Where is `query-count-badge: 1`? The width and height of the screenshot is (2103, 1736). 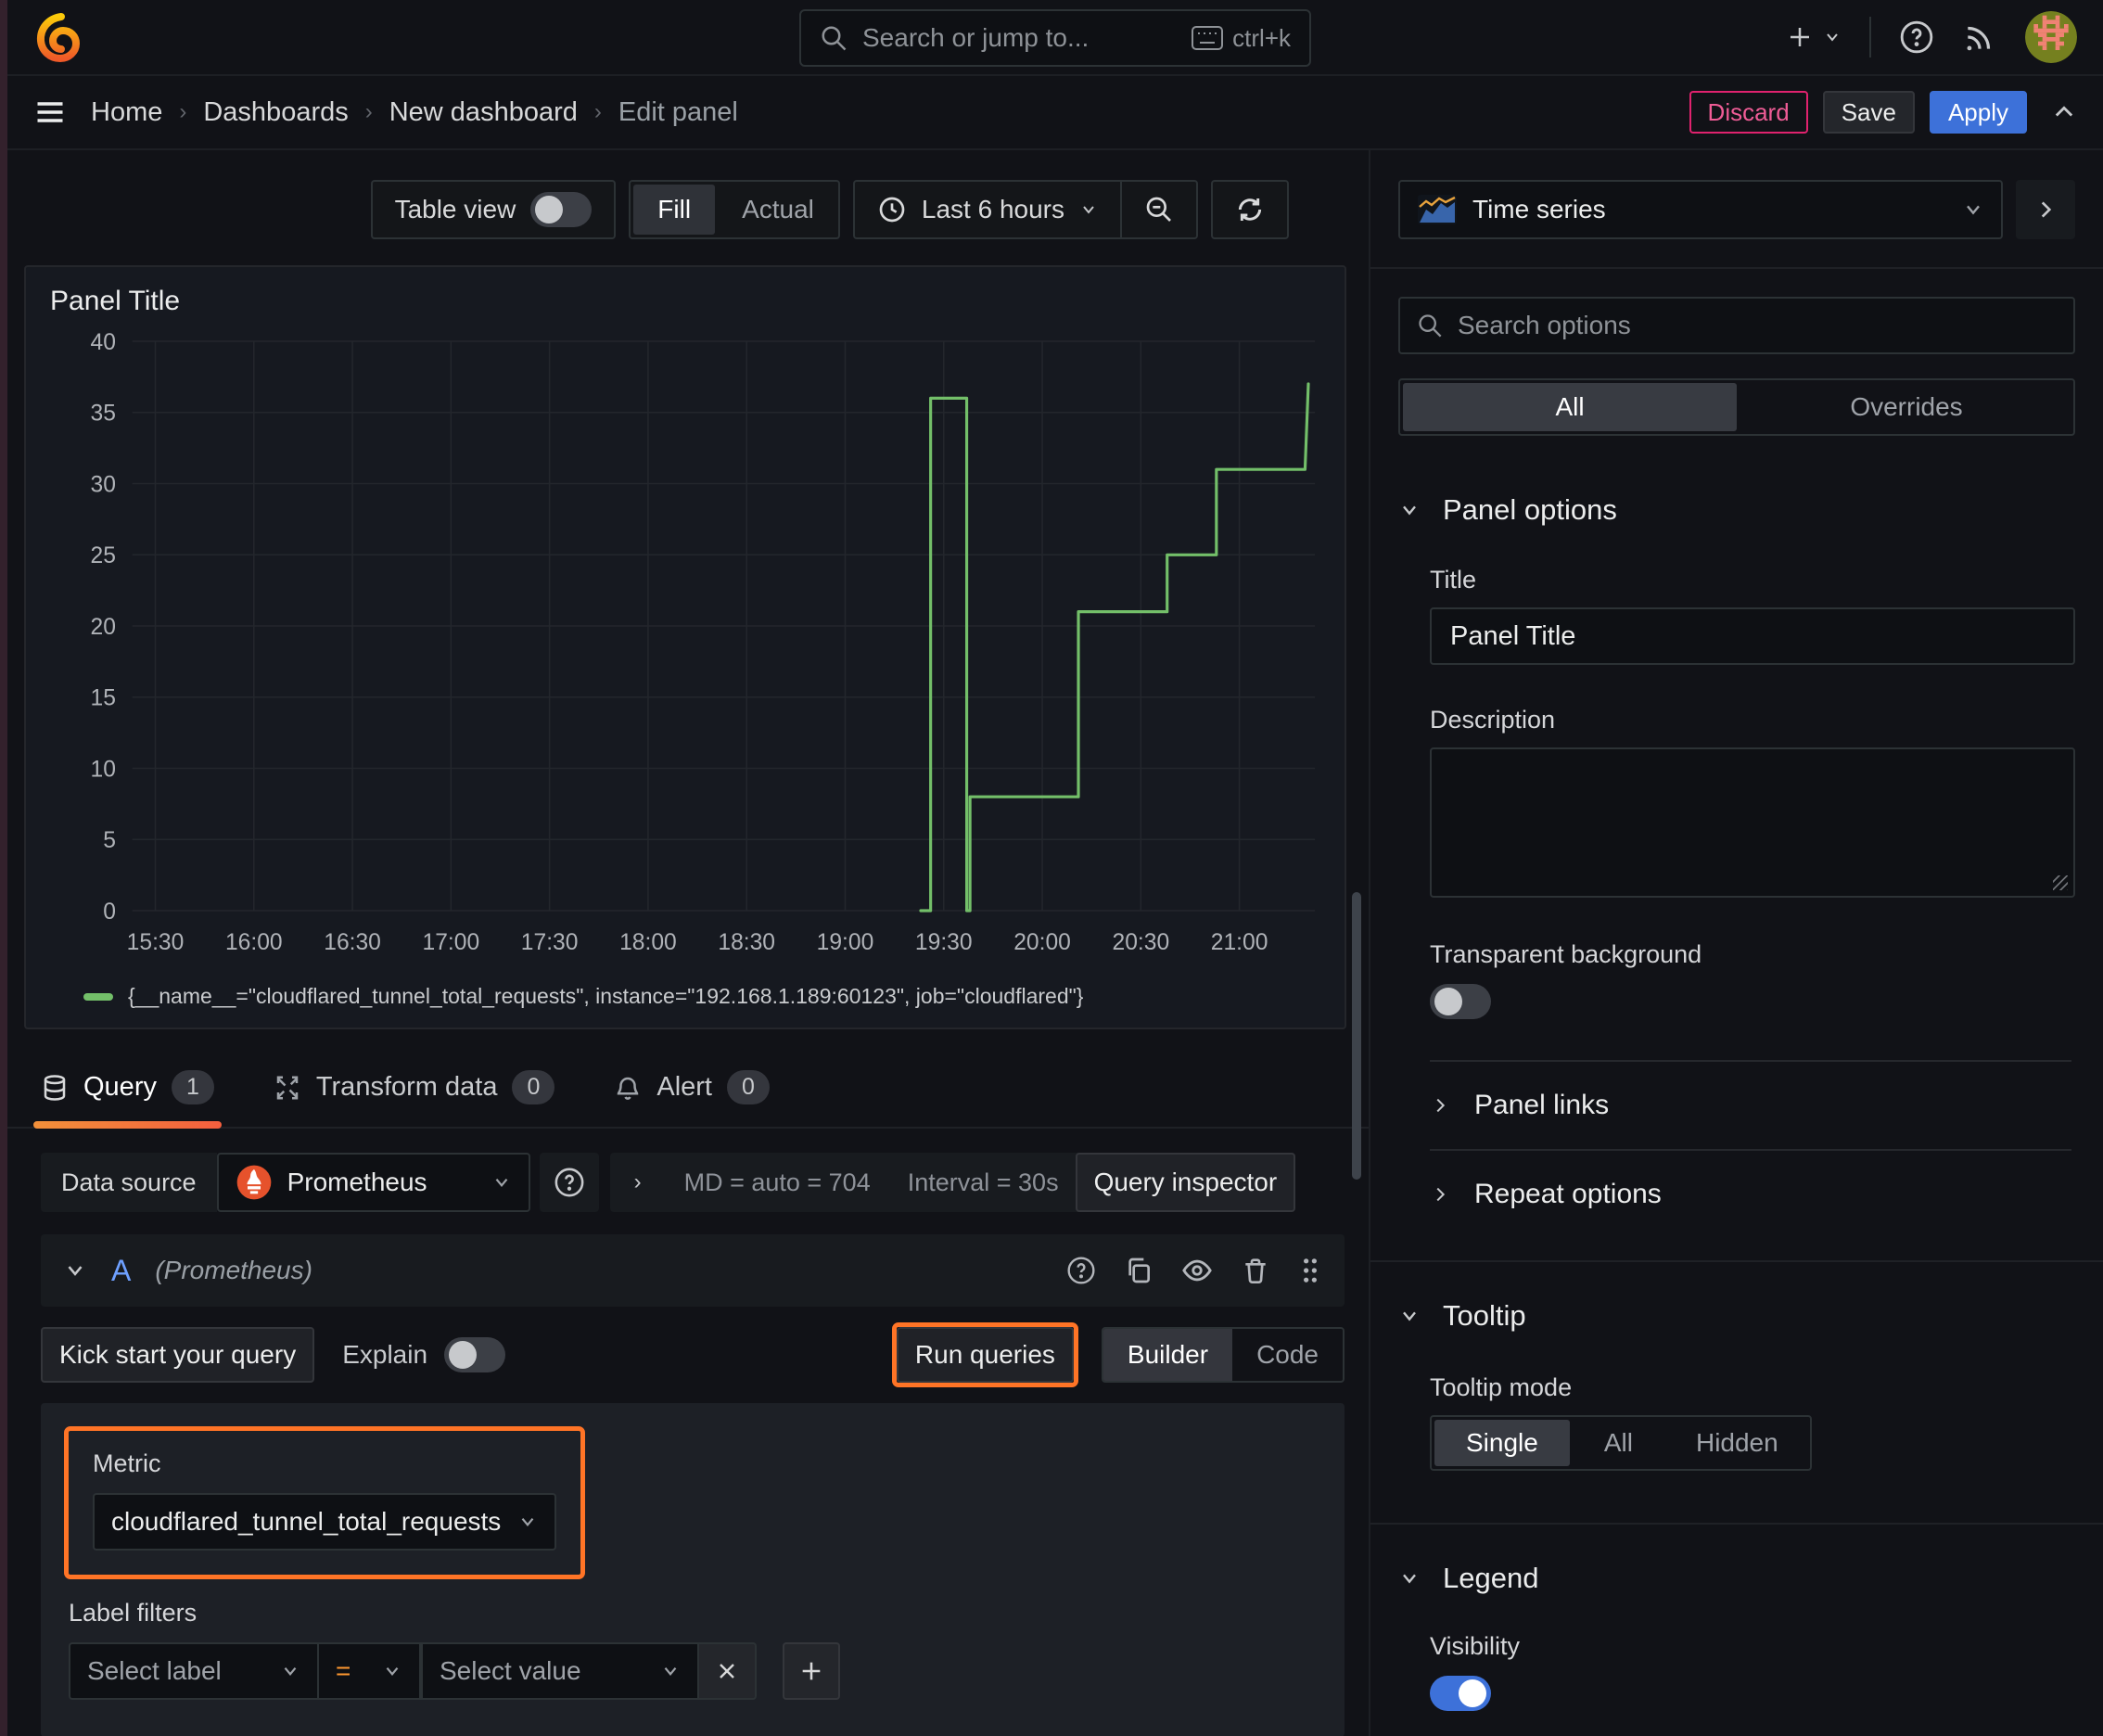
query-count-badge: 1 is located at coordinates (192, 1087).